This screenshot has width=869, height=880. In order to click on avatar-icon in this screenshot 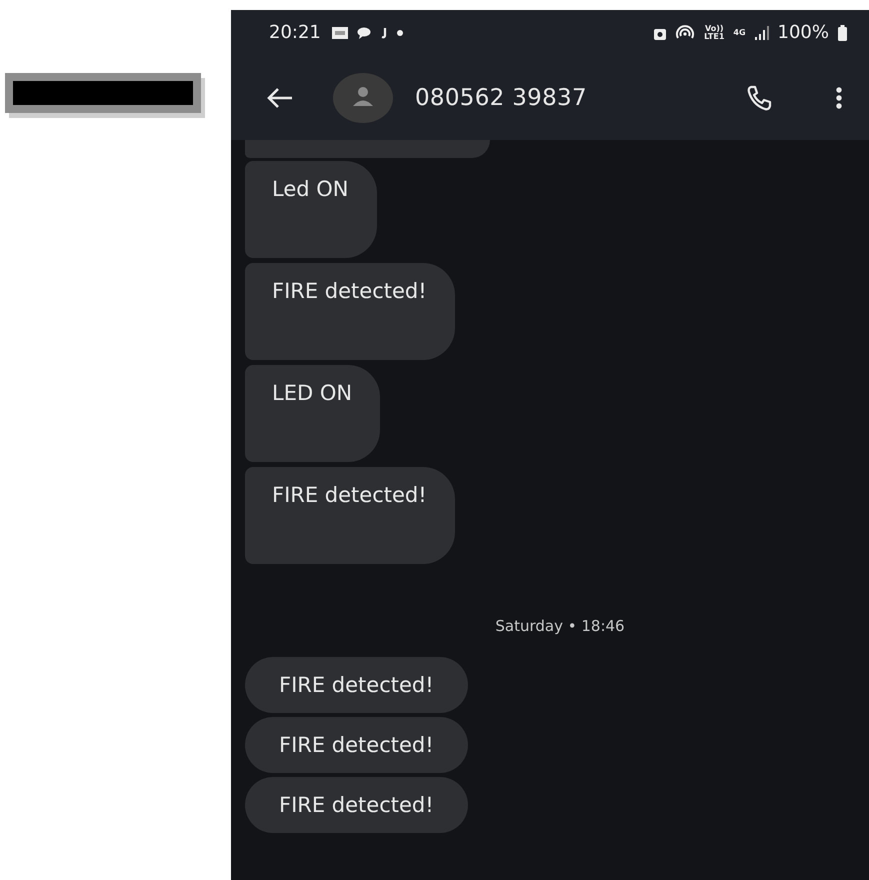, I will do `click(363, 97)`.